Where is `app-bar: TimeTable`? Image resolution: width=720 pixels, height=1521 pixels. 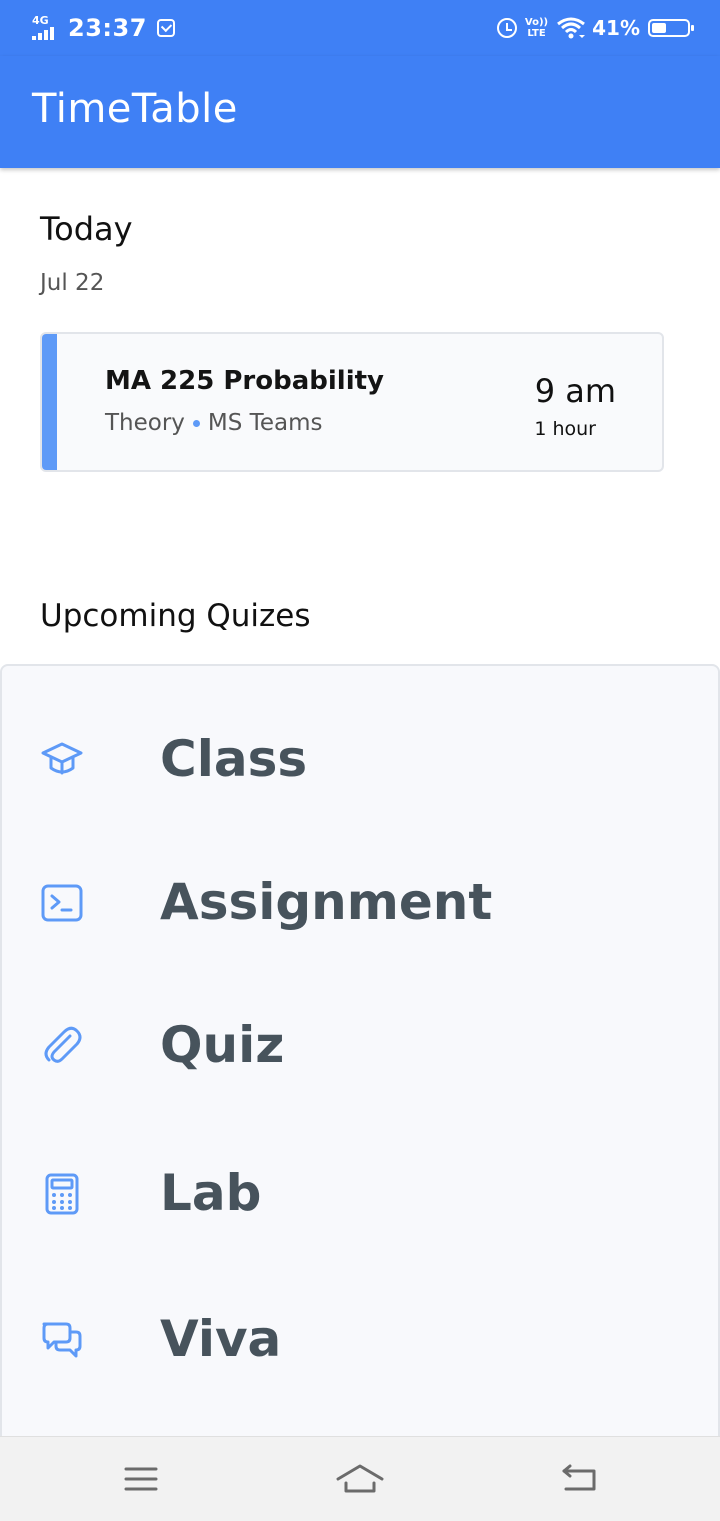
app-bar: TimeTable is located at coordinates (360, 112).